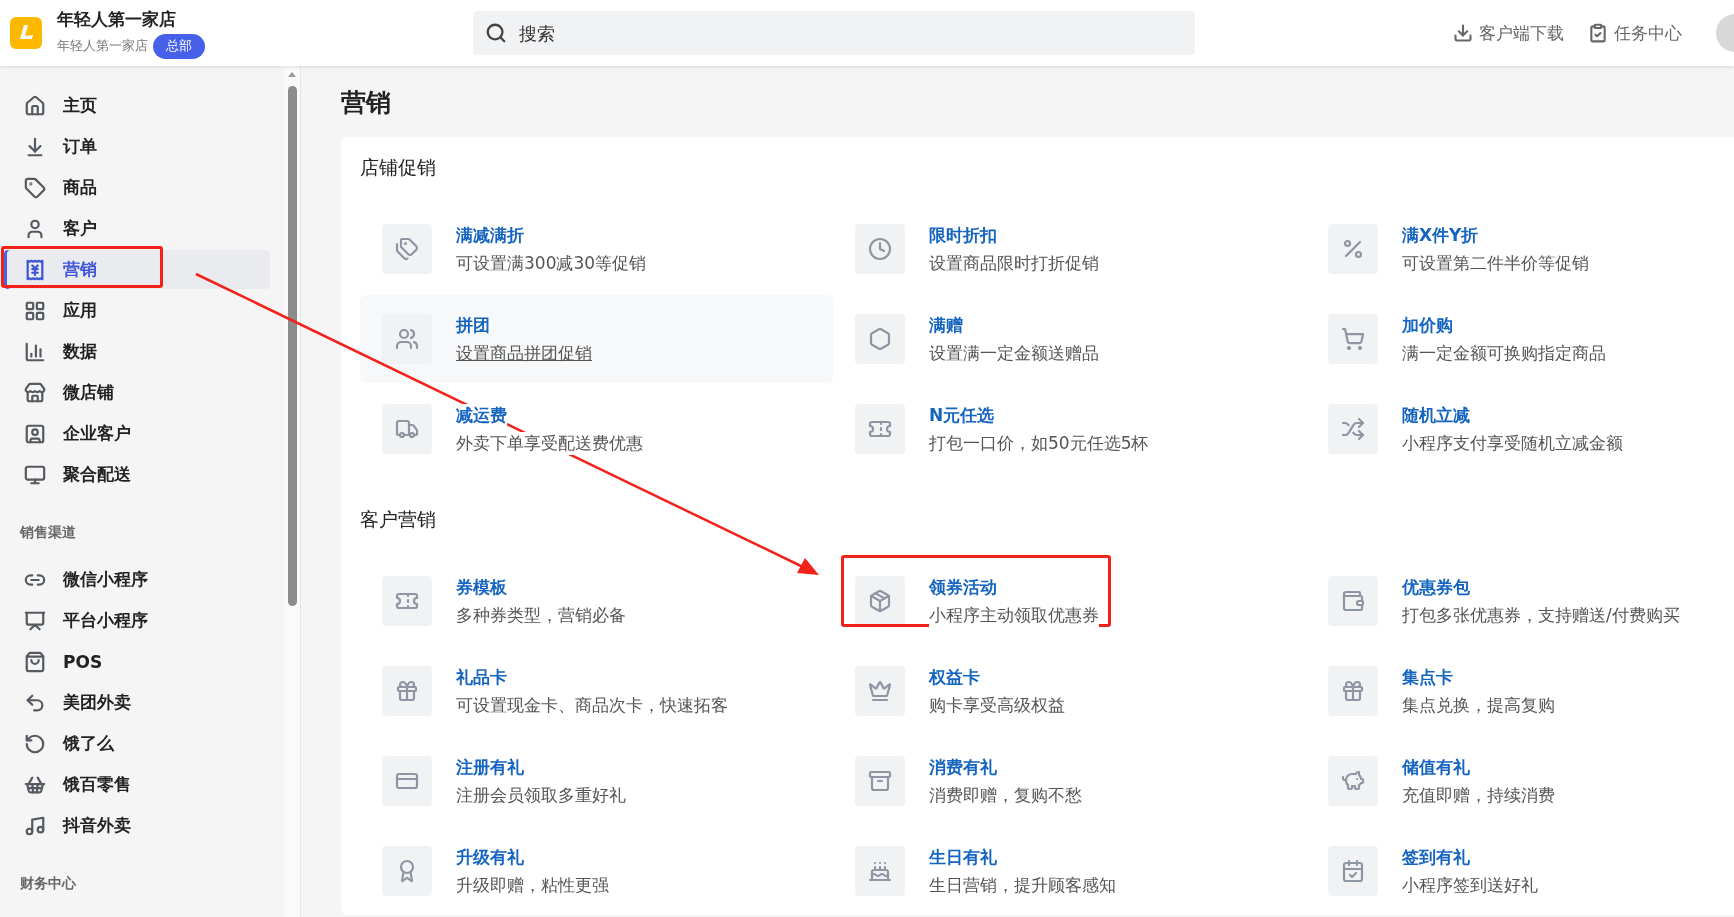 The width and height of the screenshot is (1734, 917). What do you see at coordinates (137, 474) in the screenshot?
I see `sidebar-item: 聚合配送` at bounding box center [137, 474].